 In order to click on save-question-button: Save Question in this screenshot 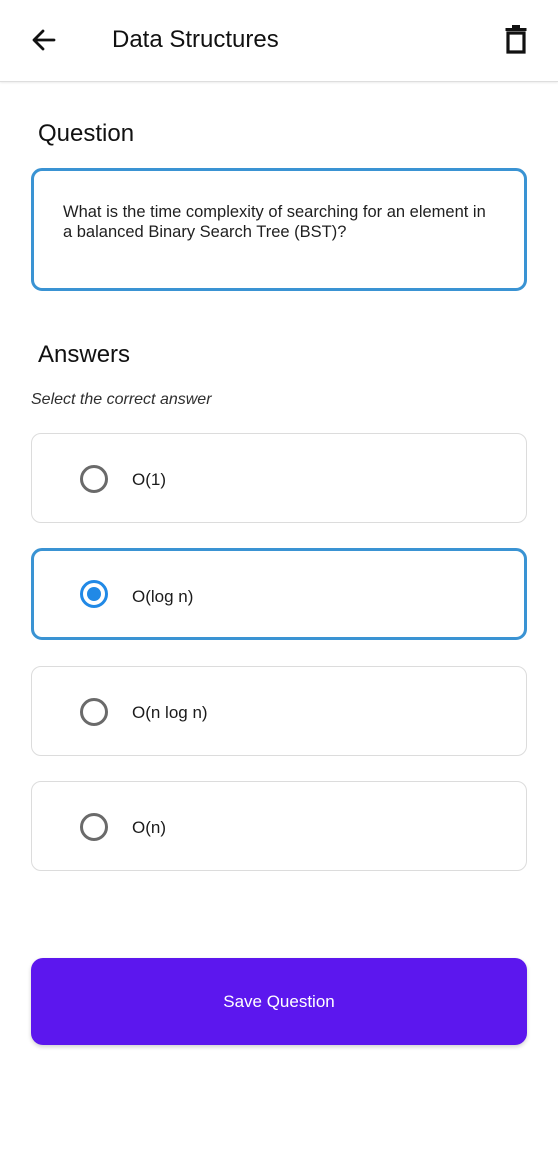, I will do `click(279, 1001)`.